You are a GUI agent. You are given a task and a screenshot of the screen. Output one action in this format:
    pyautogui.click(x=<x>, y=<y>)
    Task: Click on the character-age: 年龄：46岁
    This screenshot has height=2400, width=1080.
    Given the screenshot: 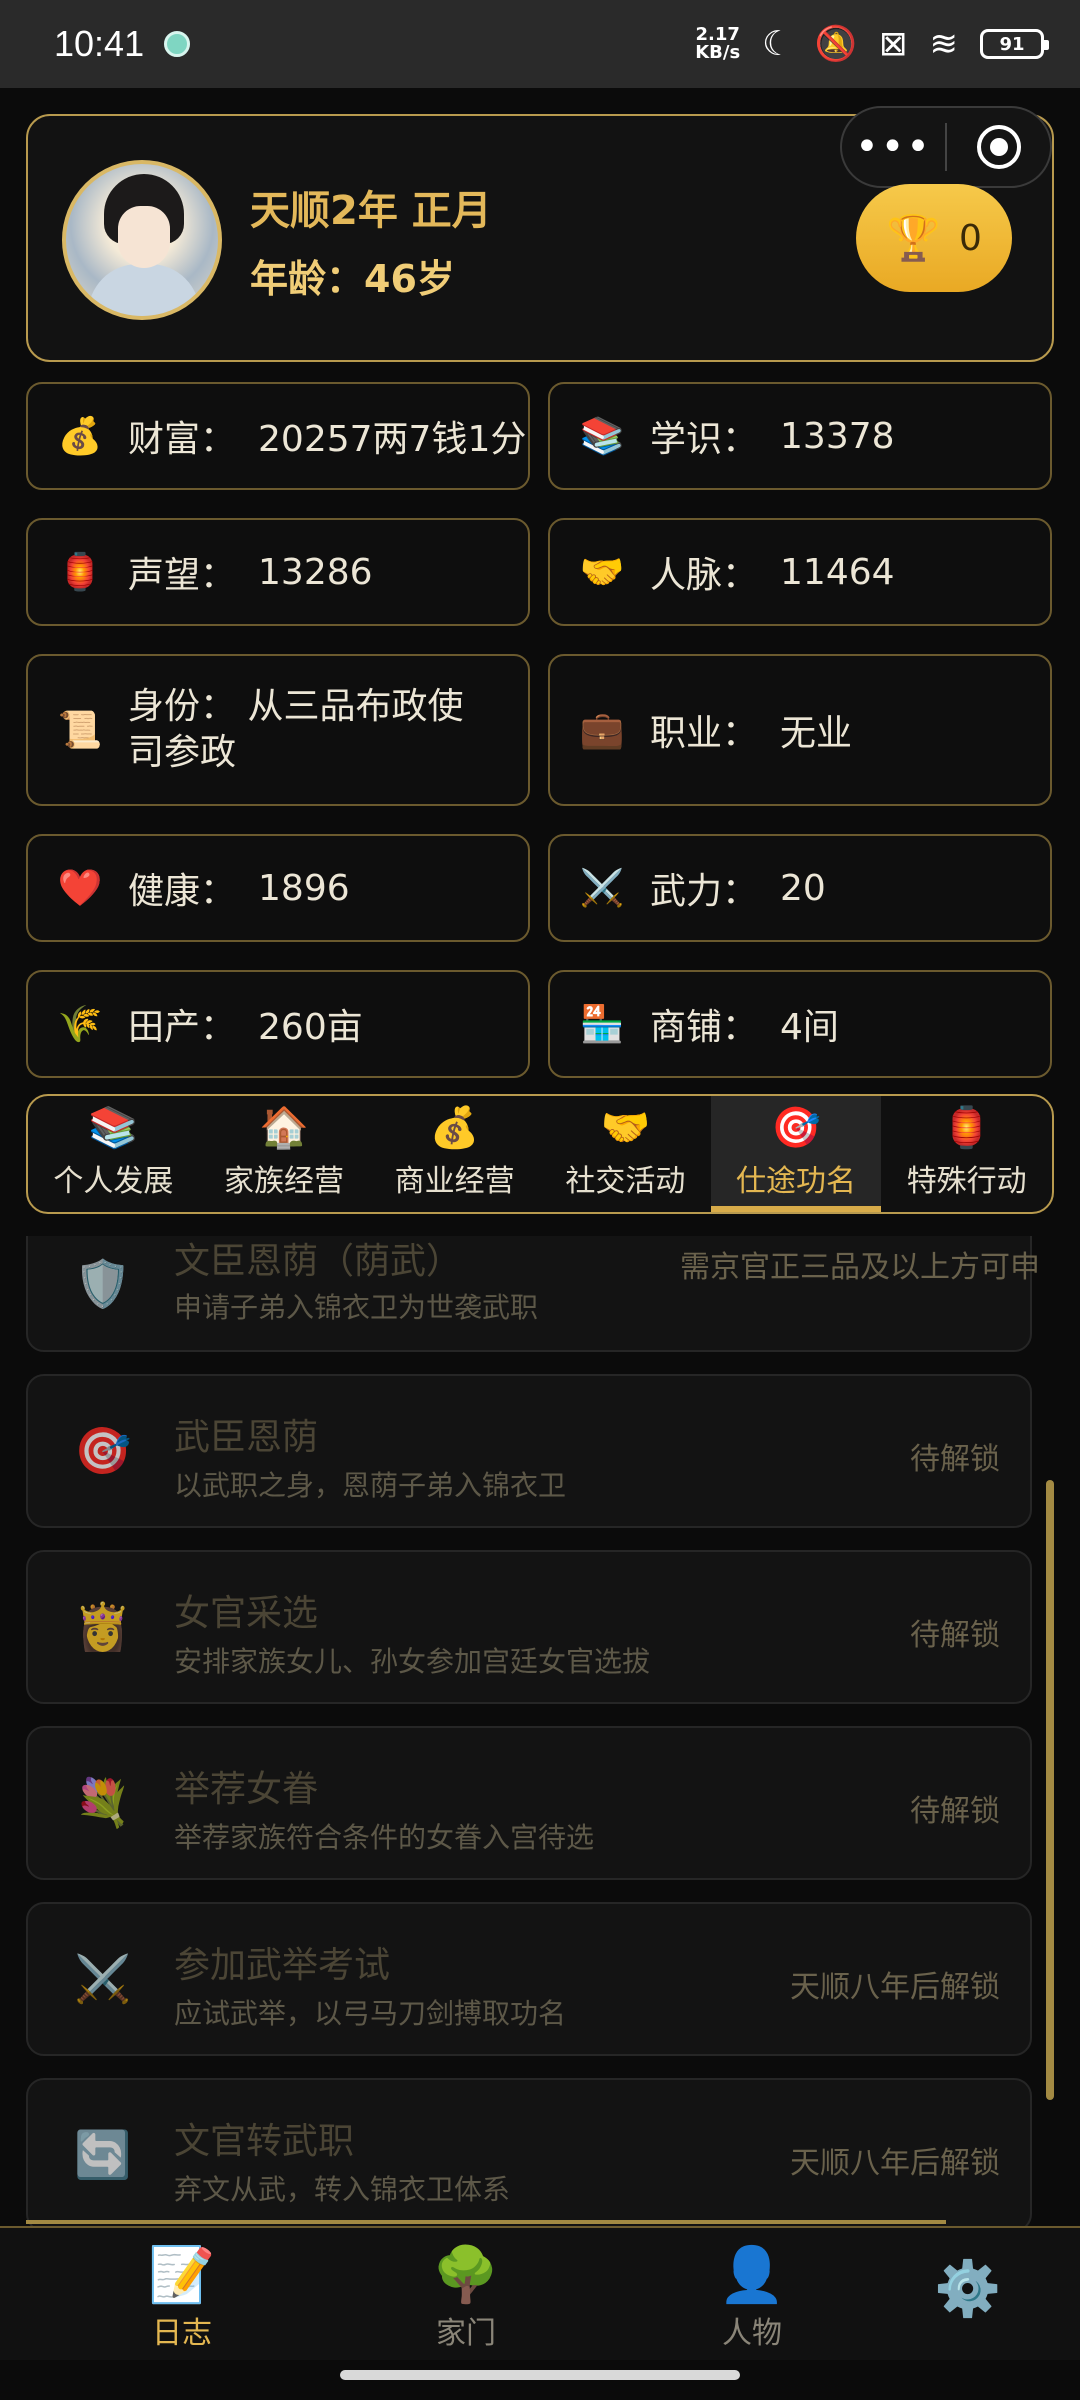 What is the action you would take?
    pyautogui.click(x=352, y=279)
    